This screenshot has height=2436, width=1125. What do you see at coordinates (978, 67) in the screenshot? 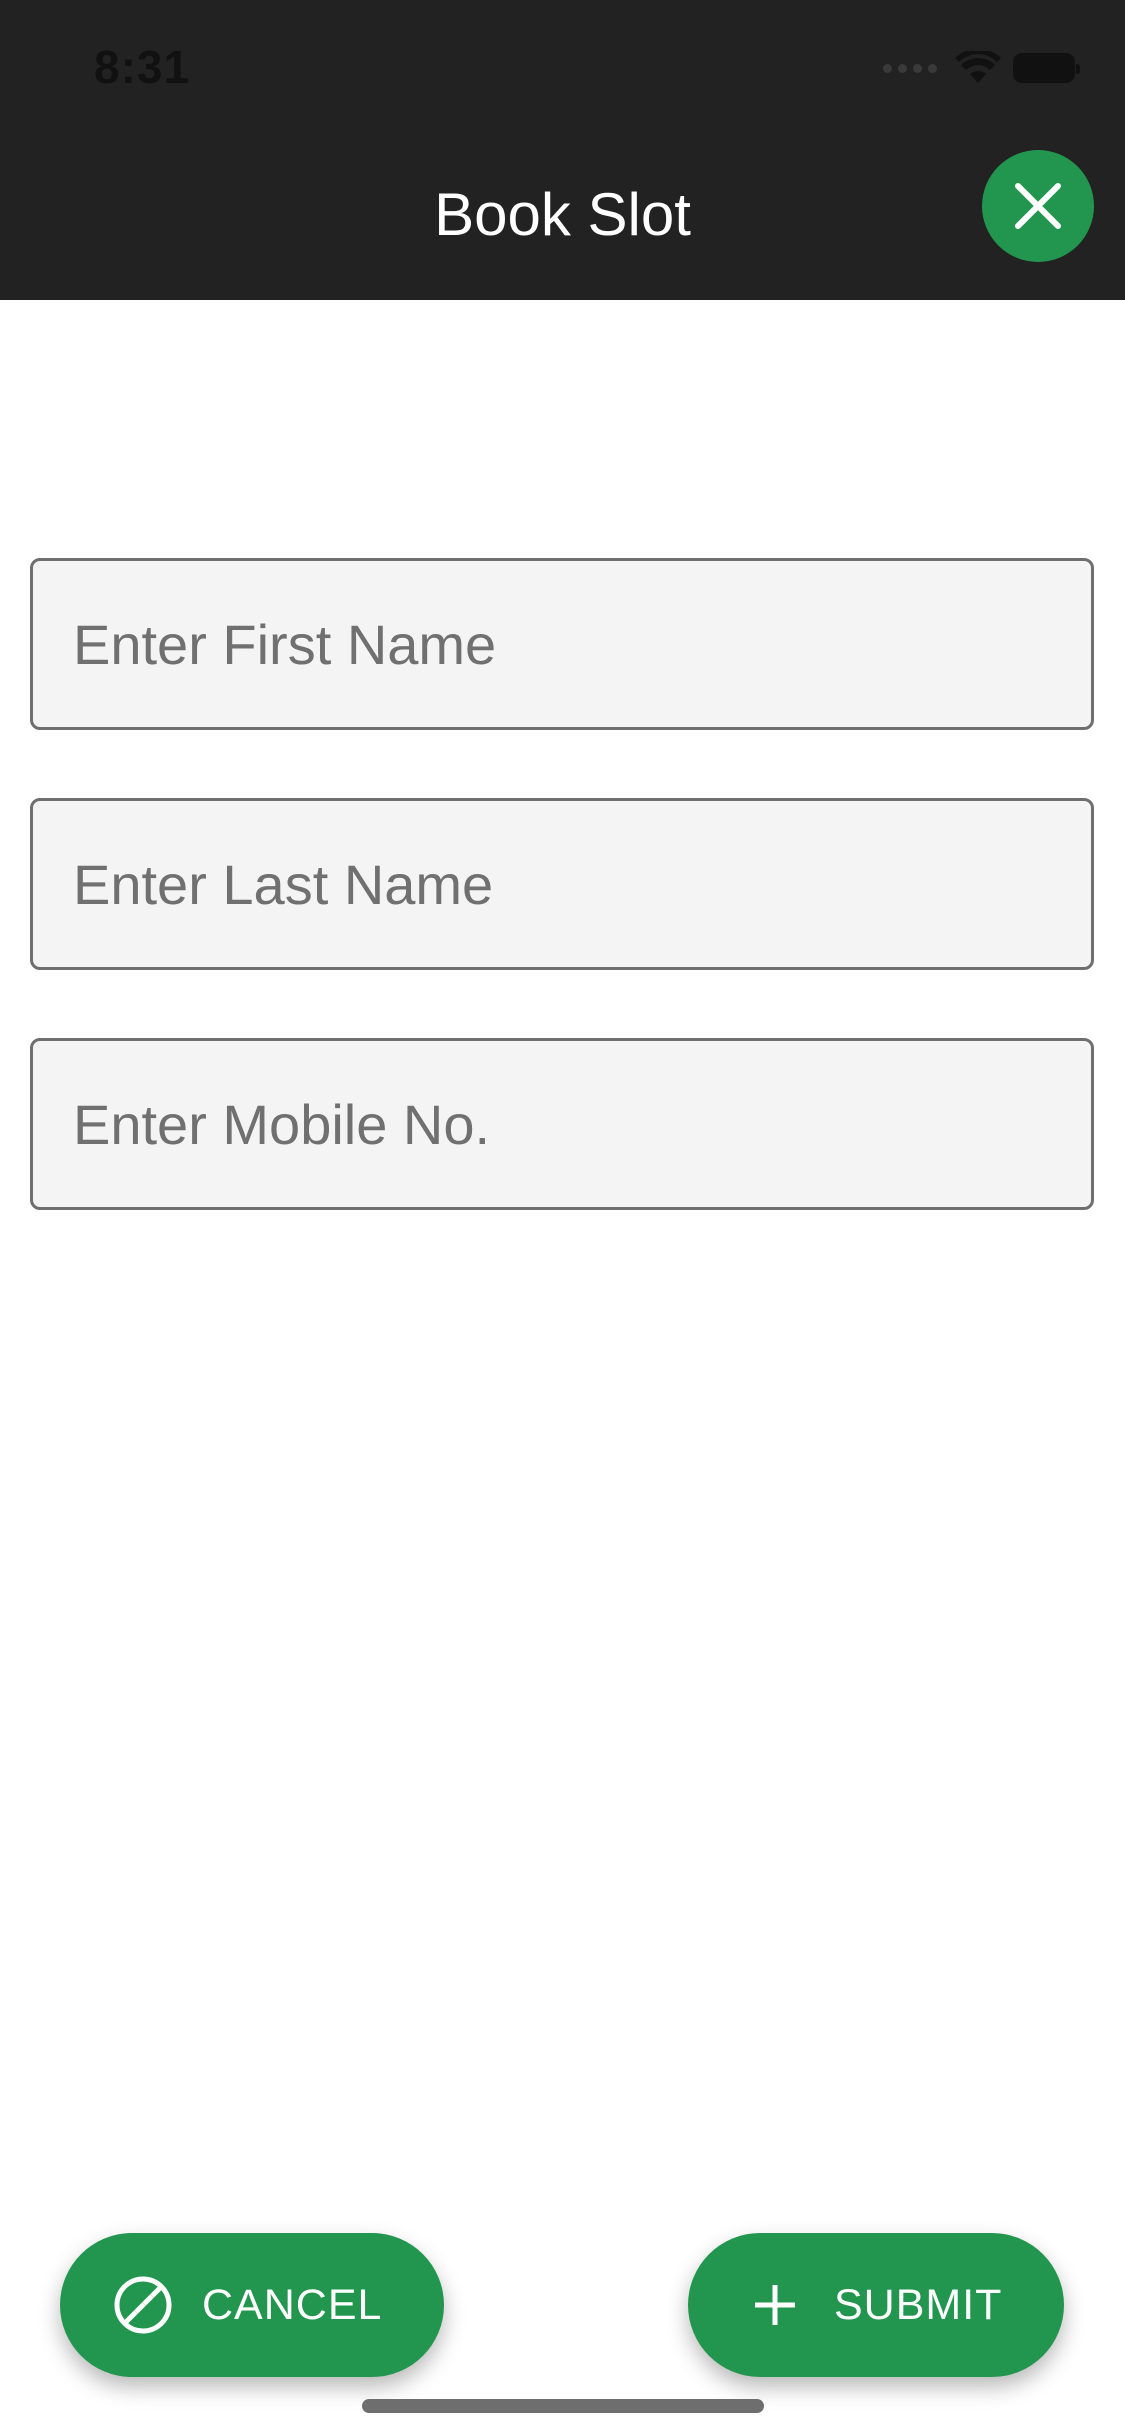
I see `wifi-icon` at bounding box center [978, 67].